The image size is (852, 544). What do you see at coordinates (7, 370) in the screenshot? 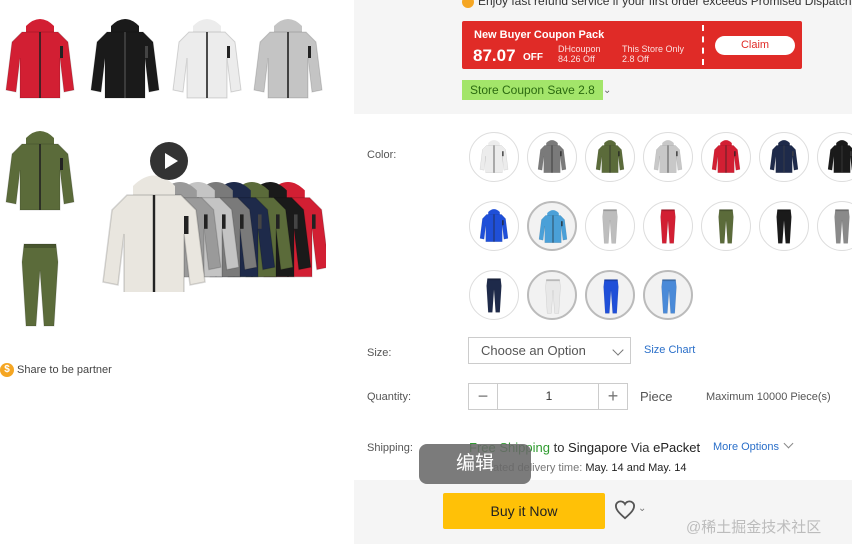
I see `coin-icon: $` at bounding box center [7, 370].